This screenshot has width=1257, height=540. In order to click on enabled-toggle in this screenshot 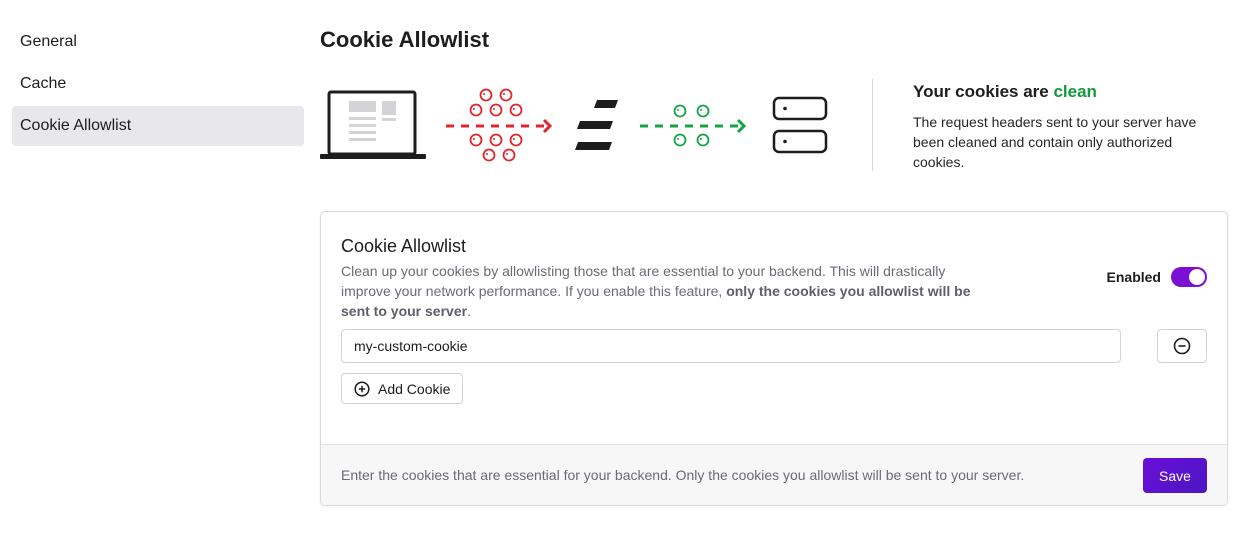, I will do `click(1189, 277)`.